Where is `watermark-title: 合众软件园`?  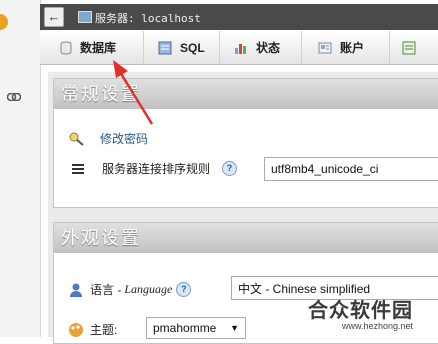 watermark-title: 合众软件园 is located at coordinates (360, 311).